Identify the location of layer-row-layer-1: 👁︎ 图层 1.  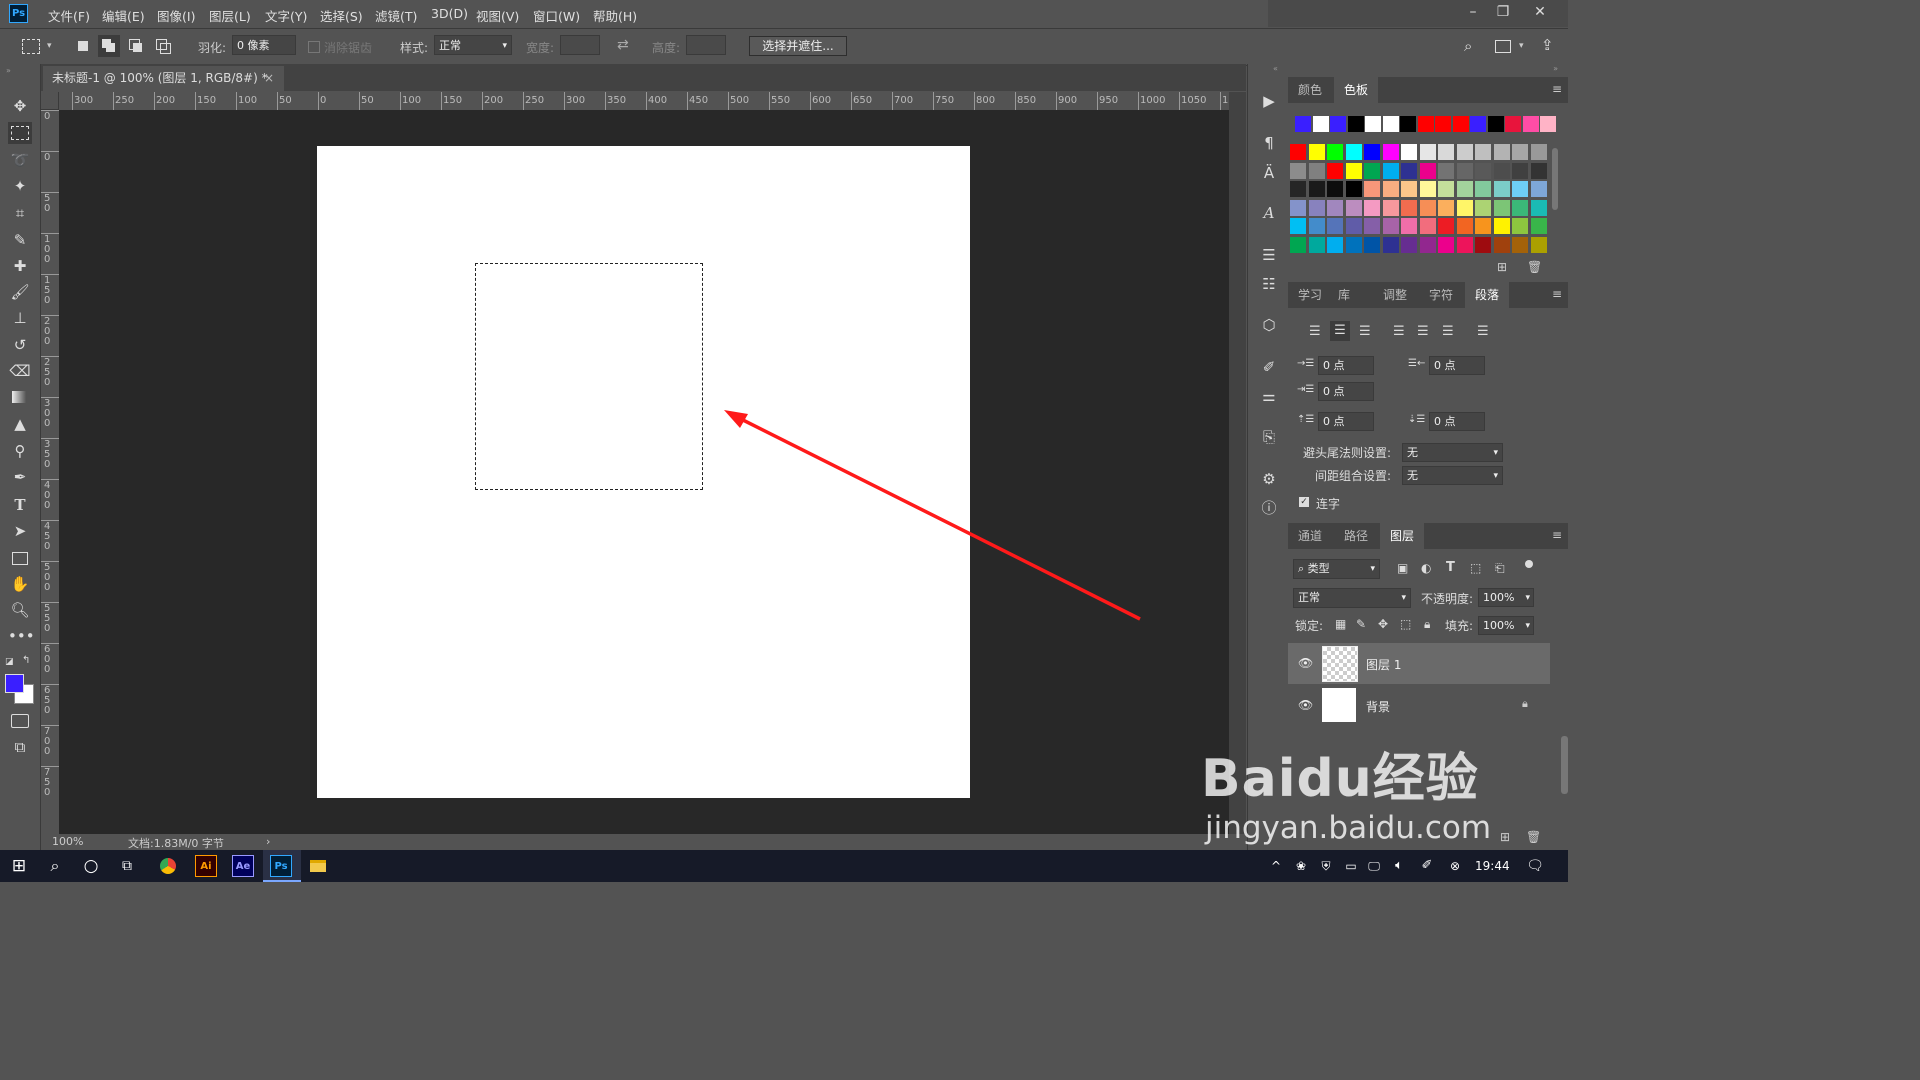
(1419, 663).